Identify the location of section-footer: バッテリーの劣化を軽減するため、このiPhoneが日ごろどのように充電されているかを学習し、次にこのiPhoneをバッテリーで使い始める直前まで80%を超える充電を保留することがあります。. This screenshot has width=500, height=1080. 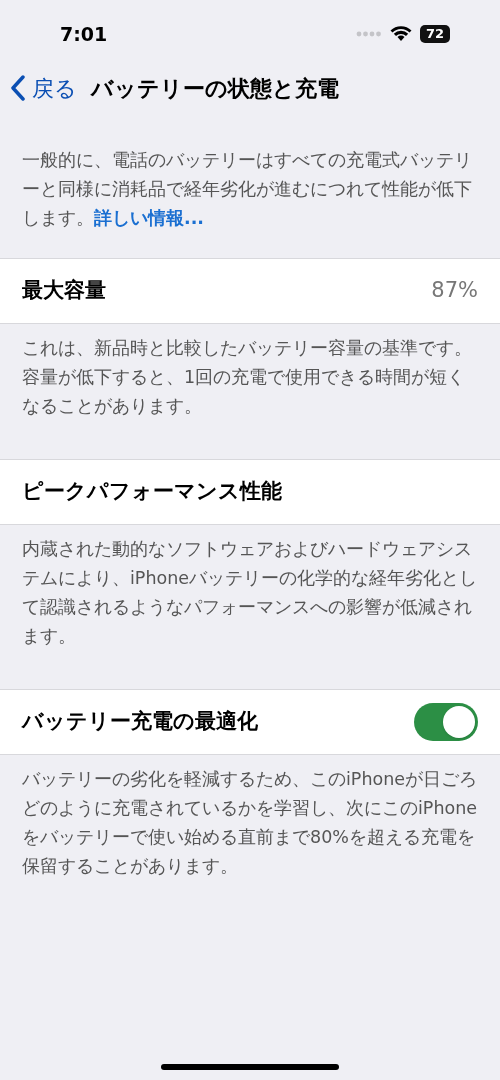
(250, 818).